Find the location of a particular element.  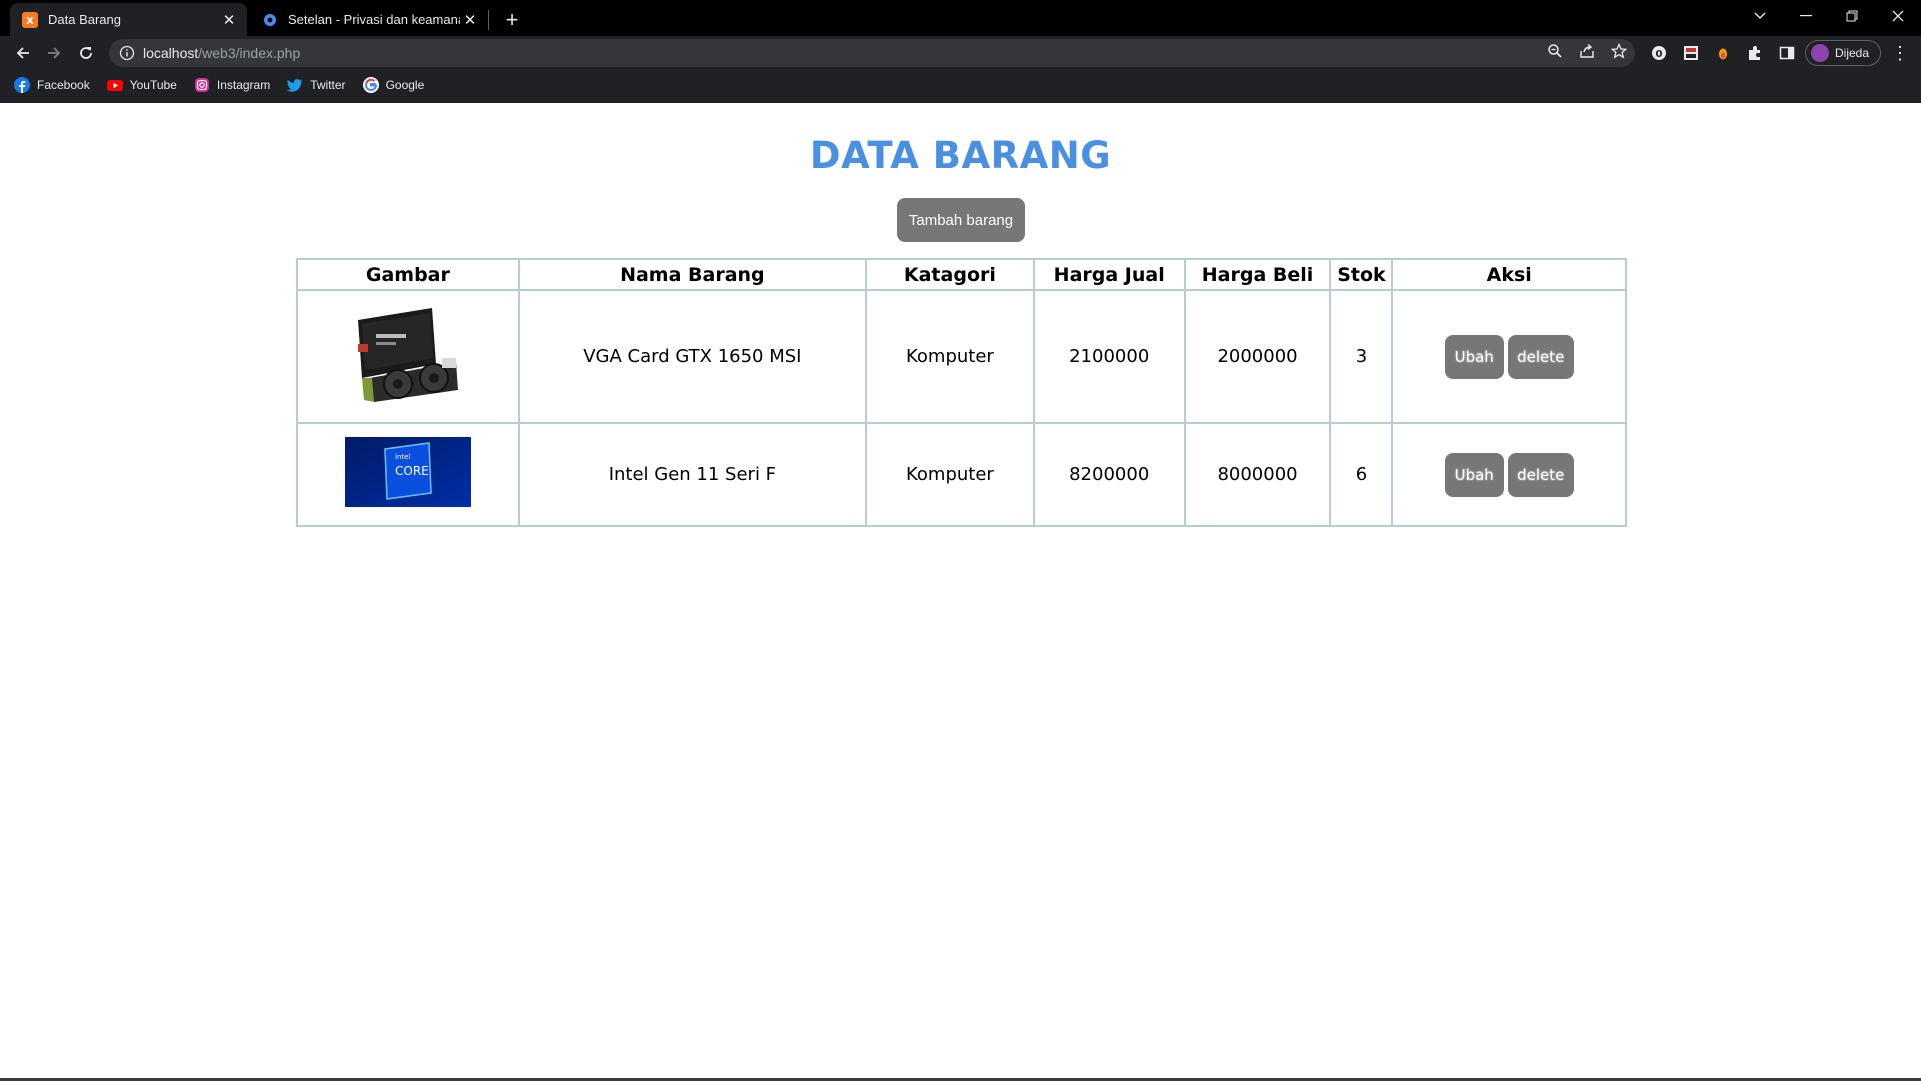

header-nama-barang: Nama Barang is located at coordinates (692, 274).